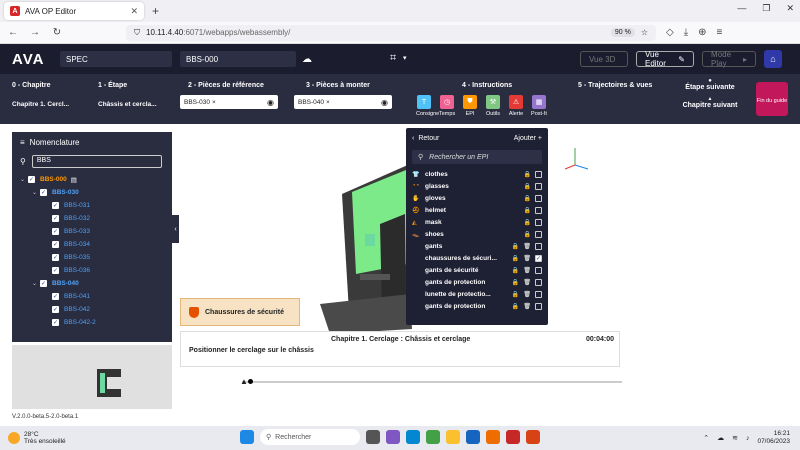  I want to click on instruction-post-it-button: ▦ Post-It, so click(539, 106).